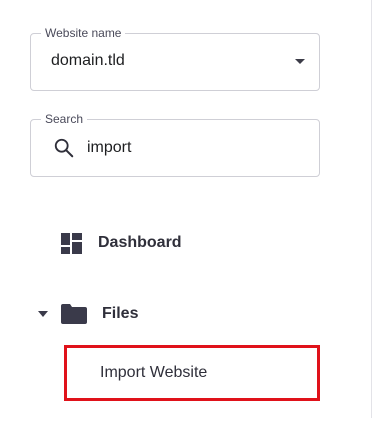  I want to click on caret-down-icon, so click(43, 314).